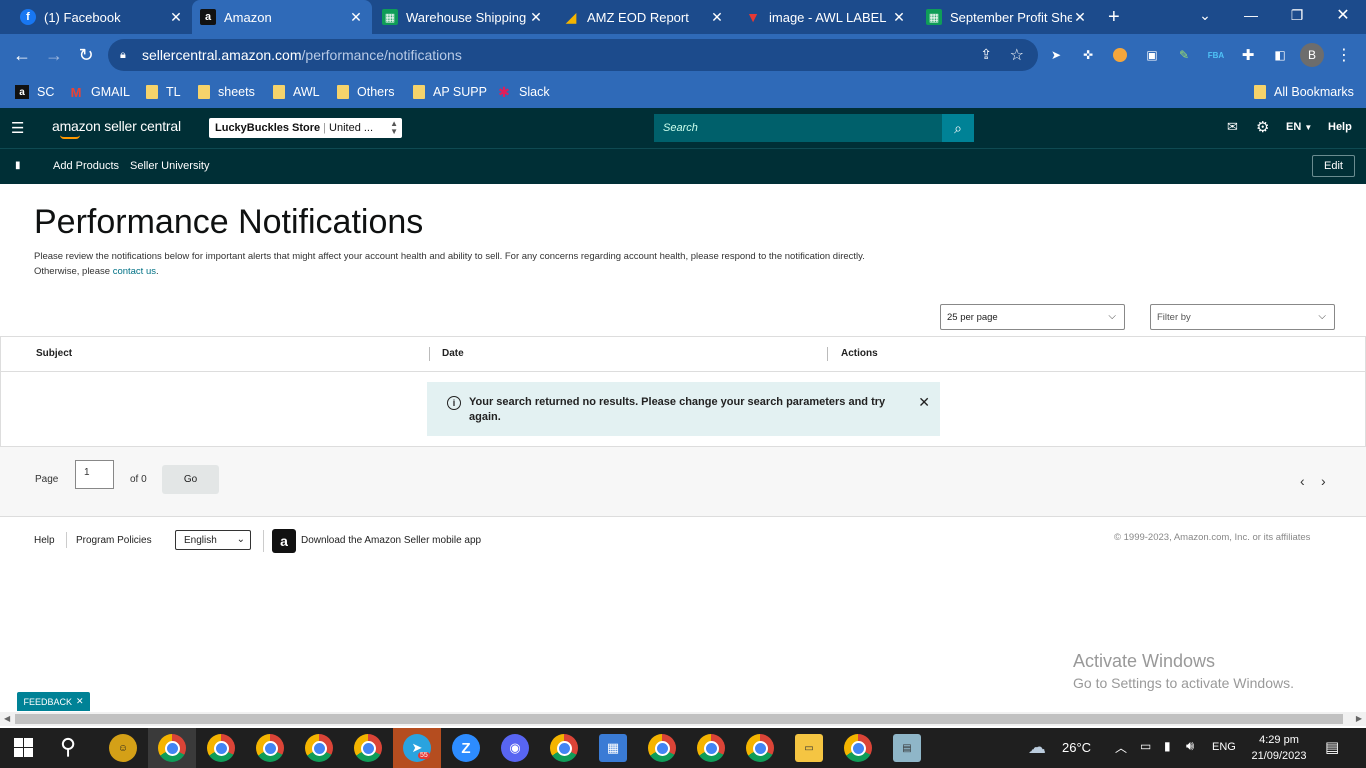 This screenshot has height=768, width=1366. I want to click on star-icon: ☆, so click(1017, 55).